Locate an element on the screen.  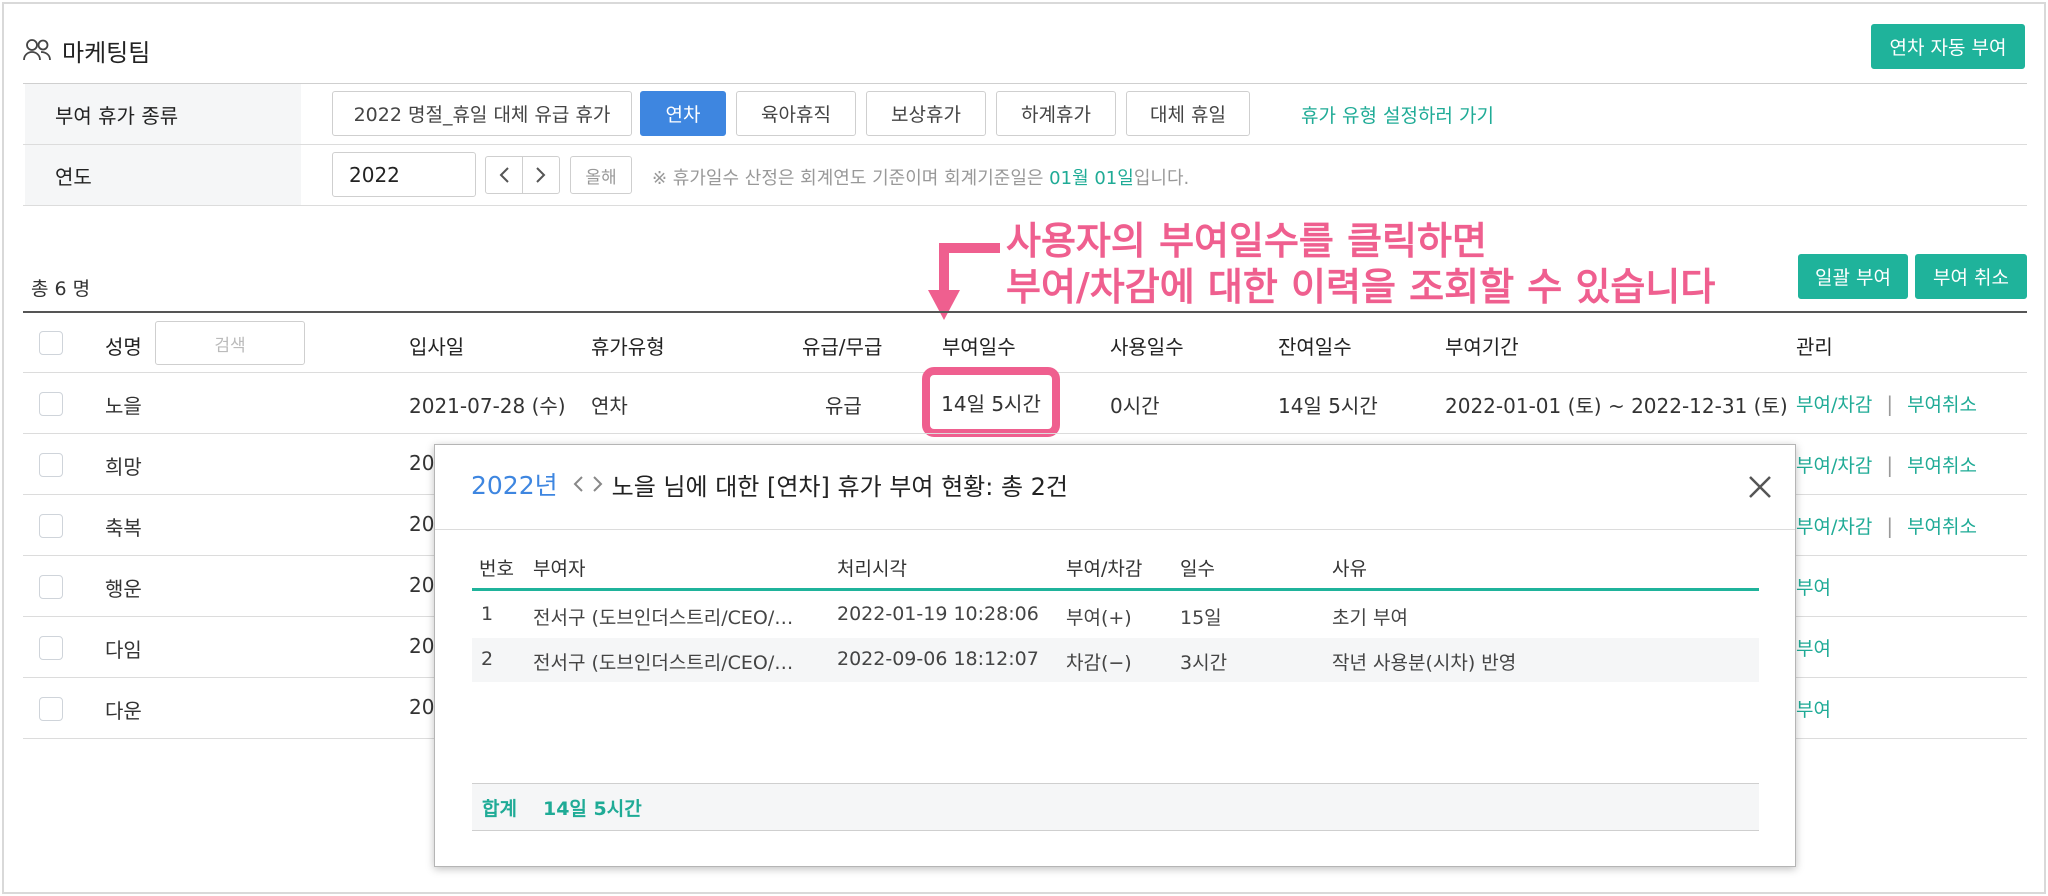
note-suffix: 입니다. is located at coordinates (1161, 178).